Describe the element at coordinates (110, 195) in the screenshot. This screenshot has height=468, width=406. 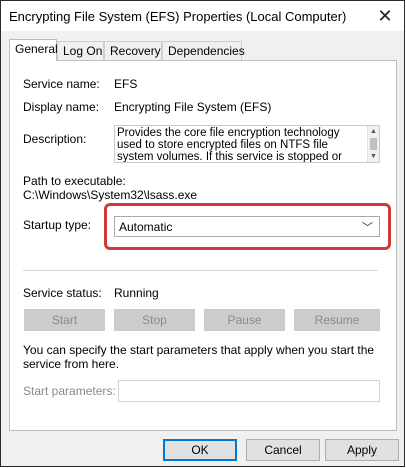
I see `path-value: C:\Windows\System32\lsass.exe` at that location.